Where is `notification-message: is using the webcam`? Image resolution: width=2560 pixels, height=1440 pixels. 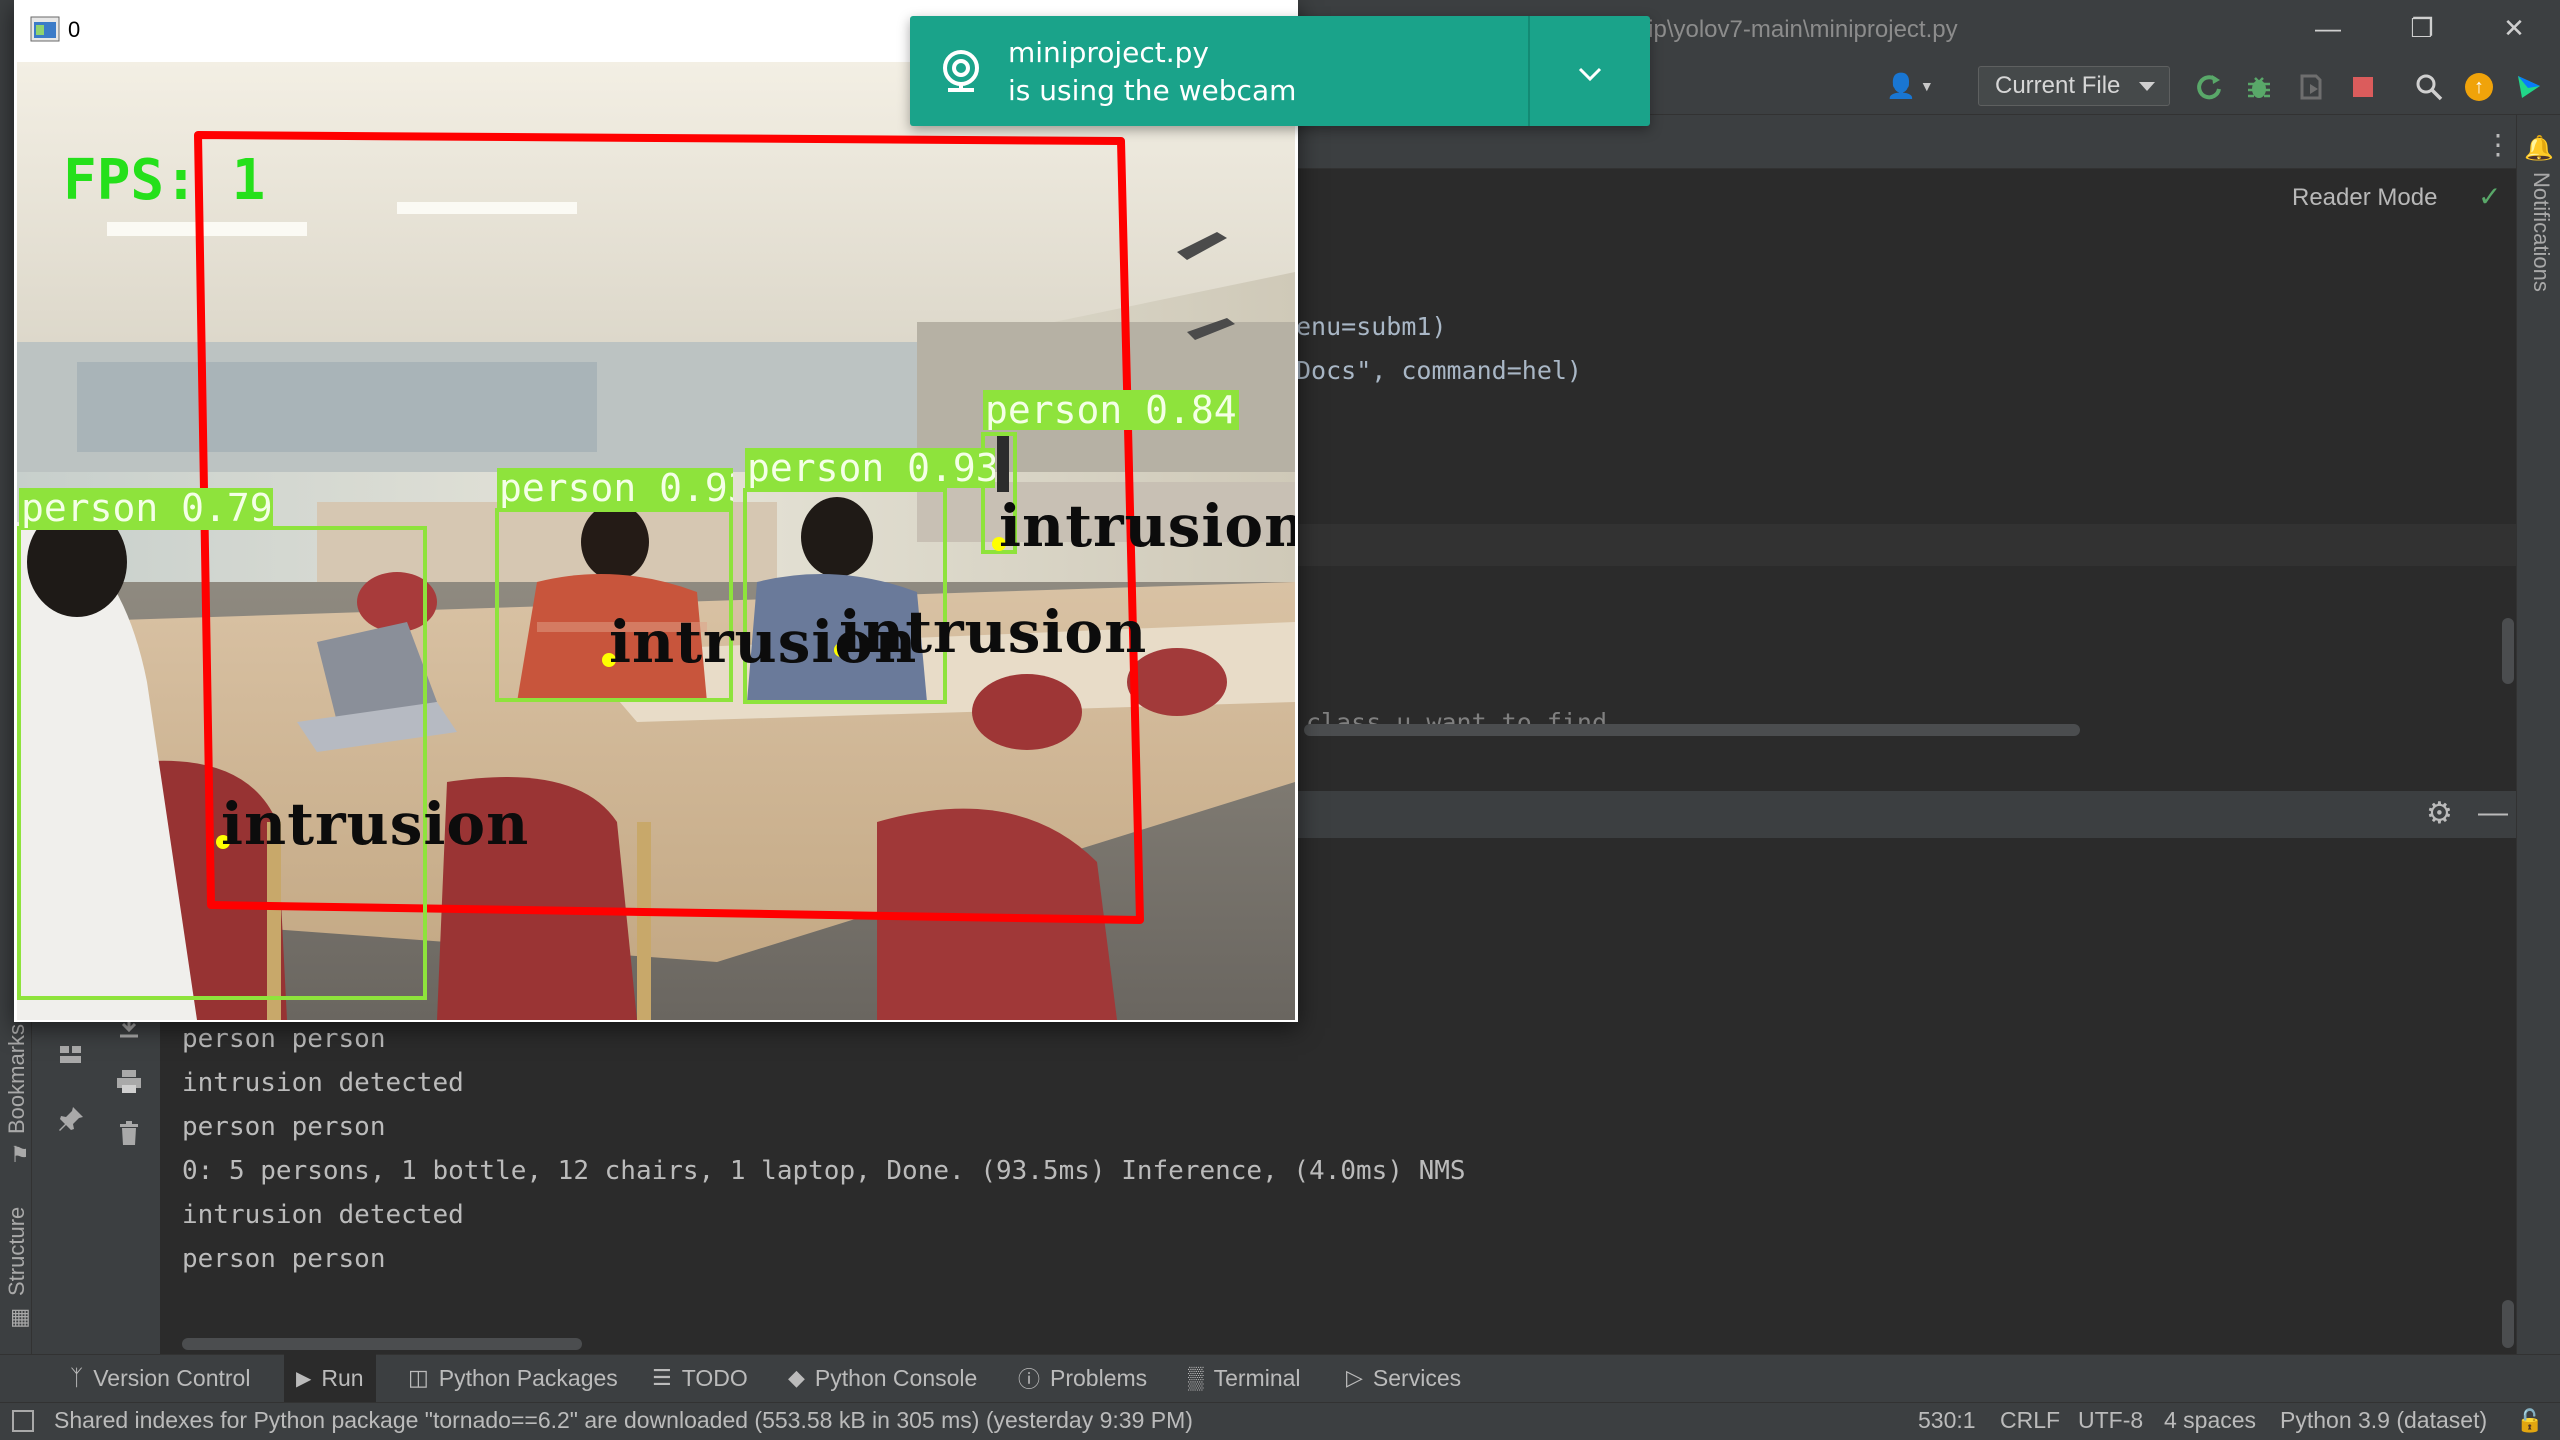
notification-message: is using the webcam is located at coordinates (1152, 90).